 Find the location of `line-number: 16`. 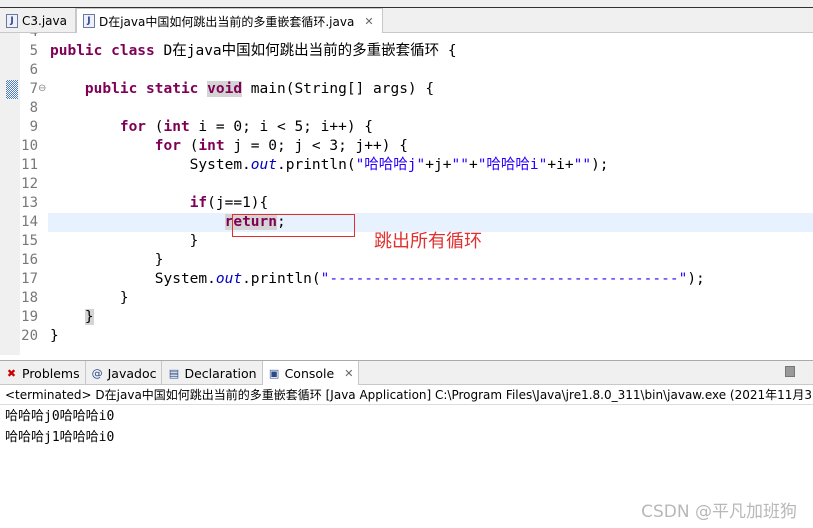

line-number: 16 is located at coordinates (29, 260).